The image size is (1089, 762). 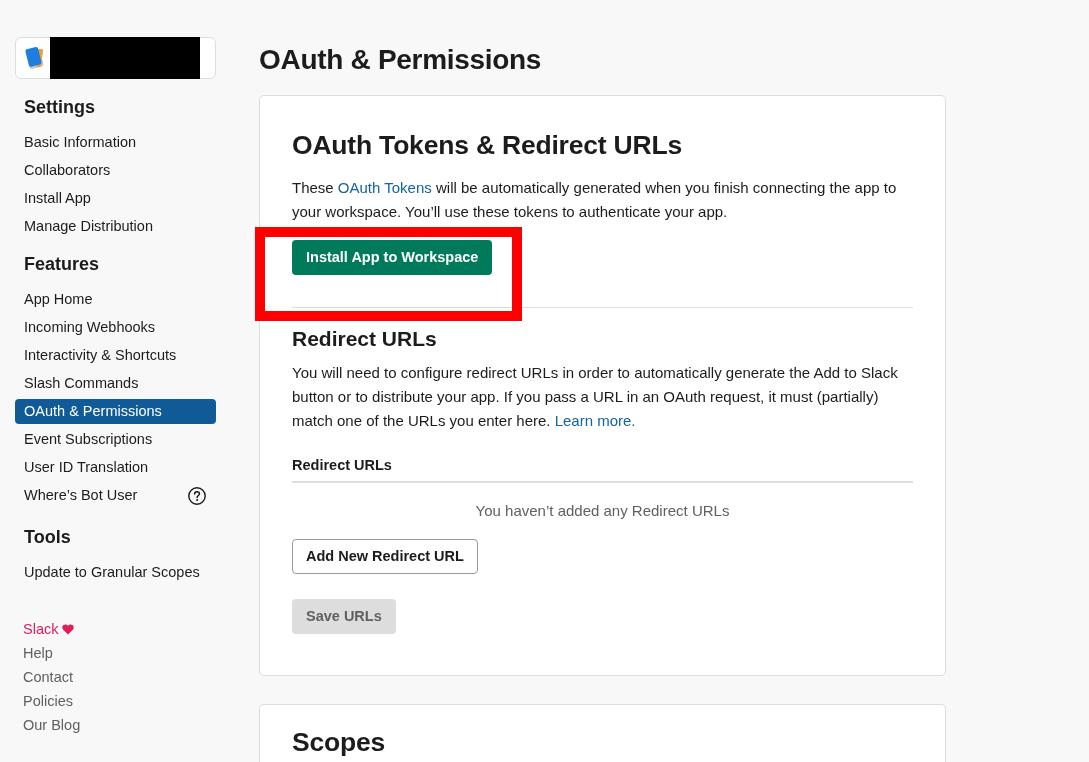 I want to click on footer-link: Slack, so click(x=49, y=629).